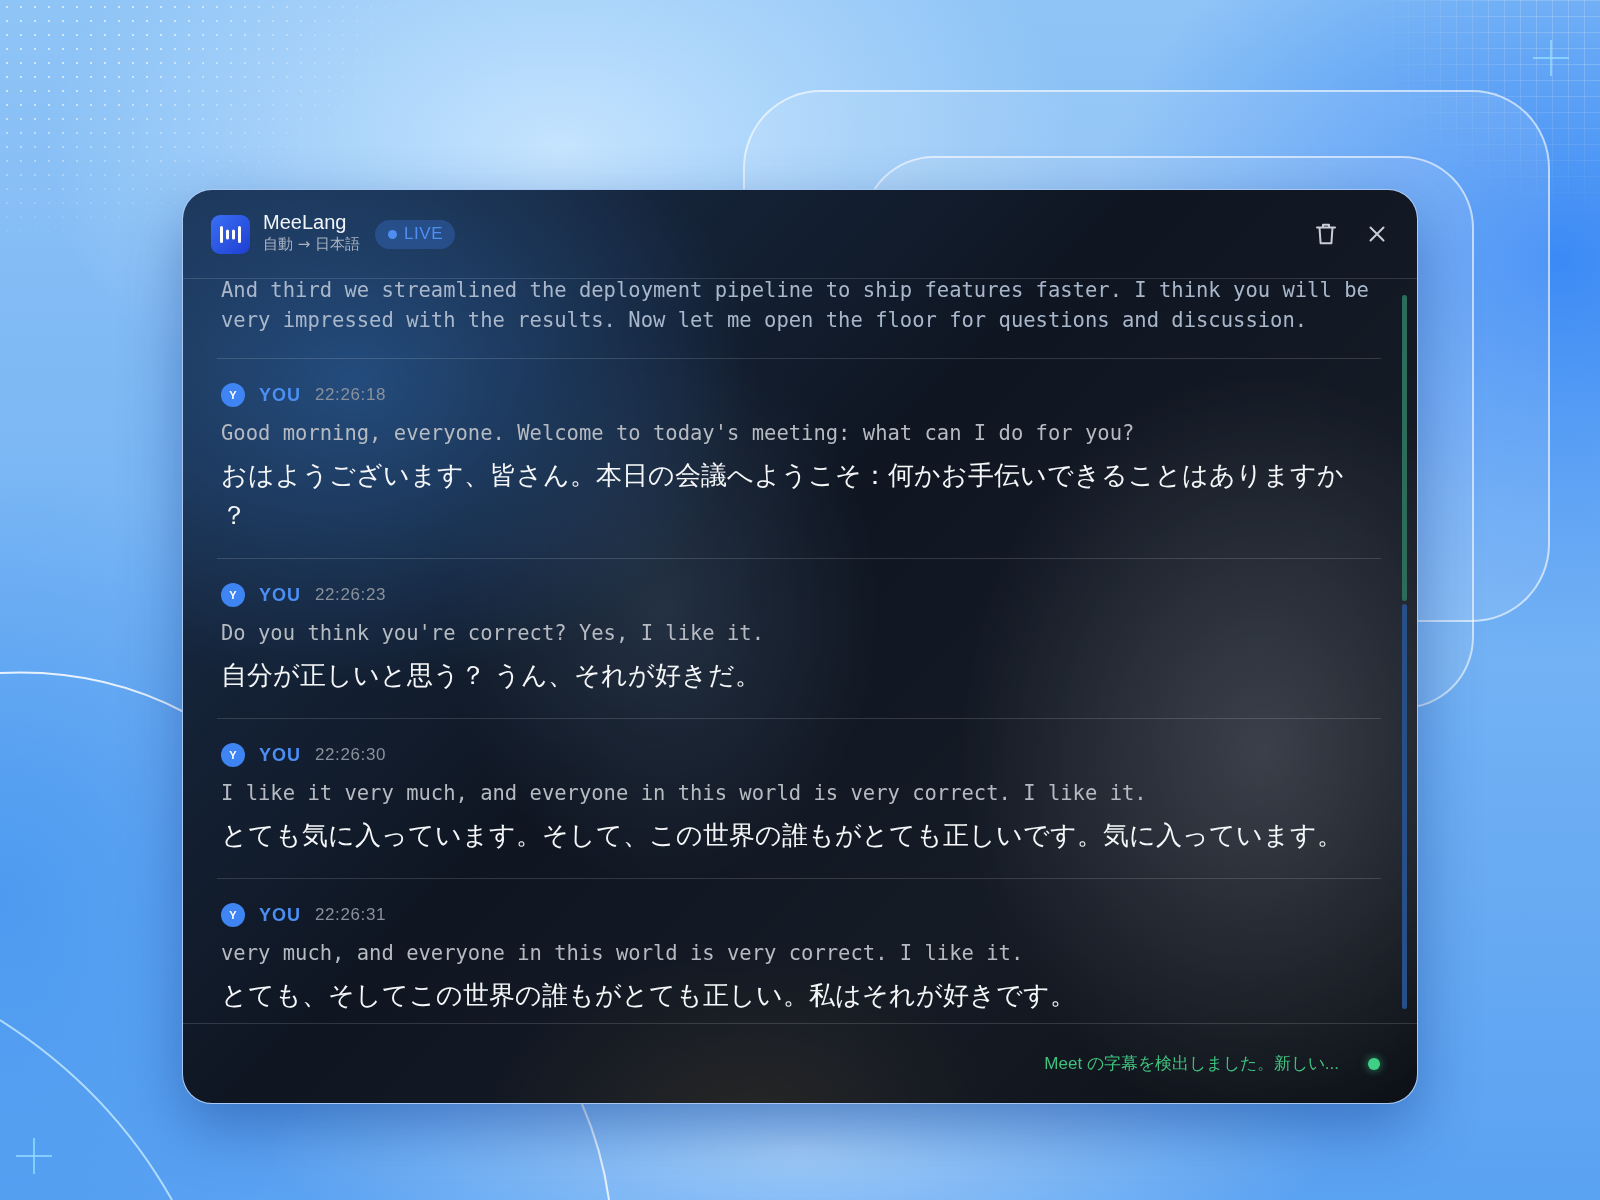 The image size is (1600, 1200). What do you see at coordinates (350, 395) in the screenshot?
I see `timestamp: 22:26:18` at bounding box center [350, 395].